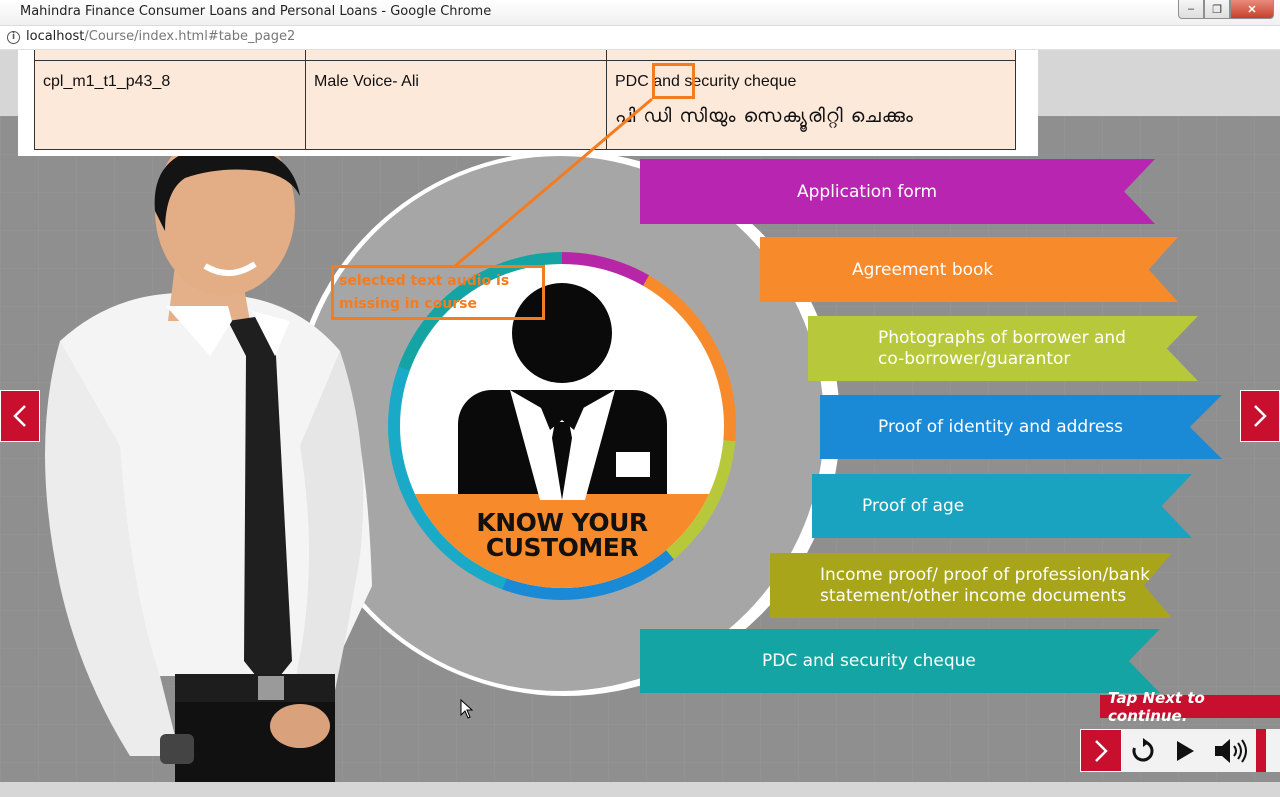 The height and width of the screenshot is (797, 1280). I want to click on volume-button, so click(1231, 750).